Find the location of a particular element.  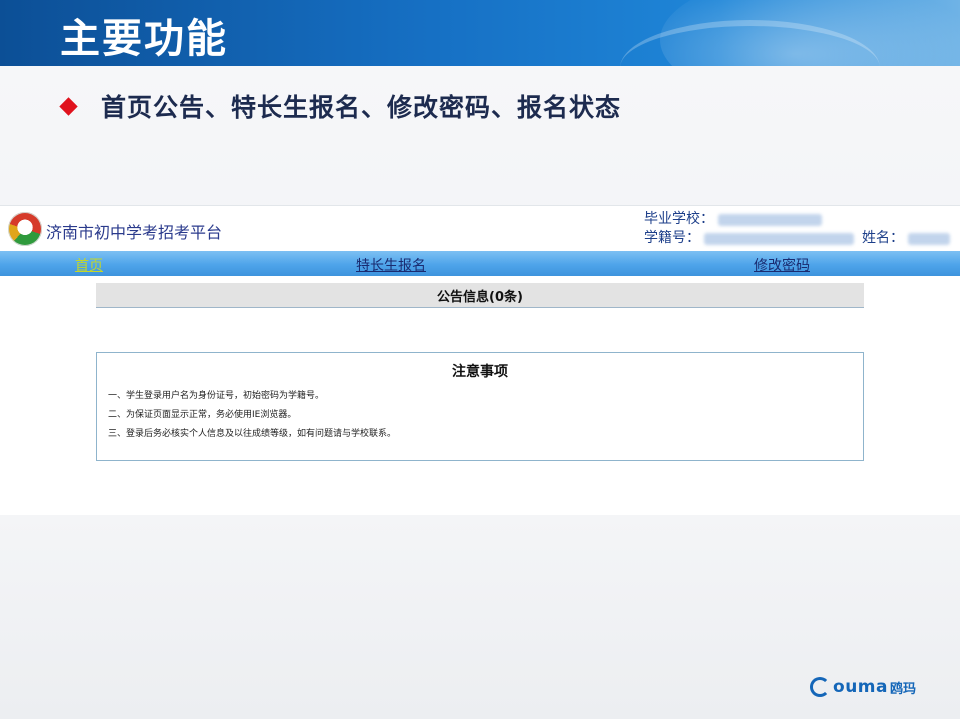

school-redacted is located at coordinates (770, 219).